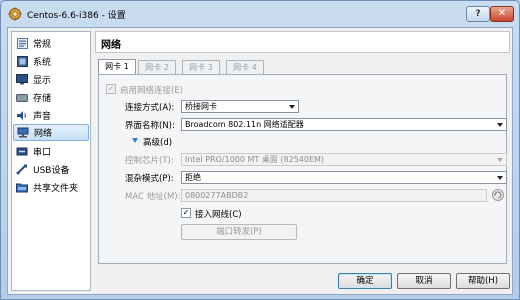 The image size is (520, 300). Describe the element at coordinates (111, 45) in the screenshot. I see `page-title: 网络` at that location.